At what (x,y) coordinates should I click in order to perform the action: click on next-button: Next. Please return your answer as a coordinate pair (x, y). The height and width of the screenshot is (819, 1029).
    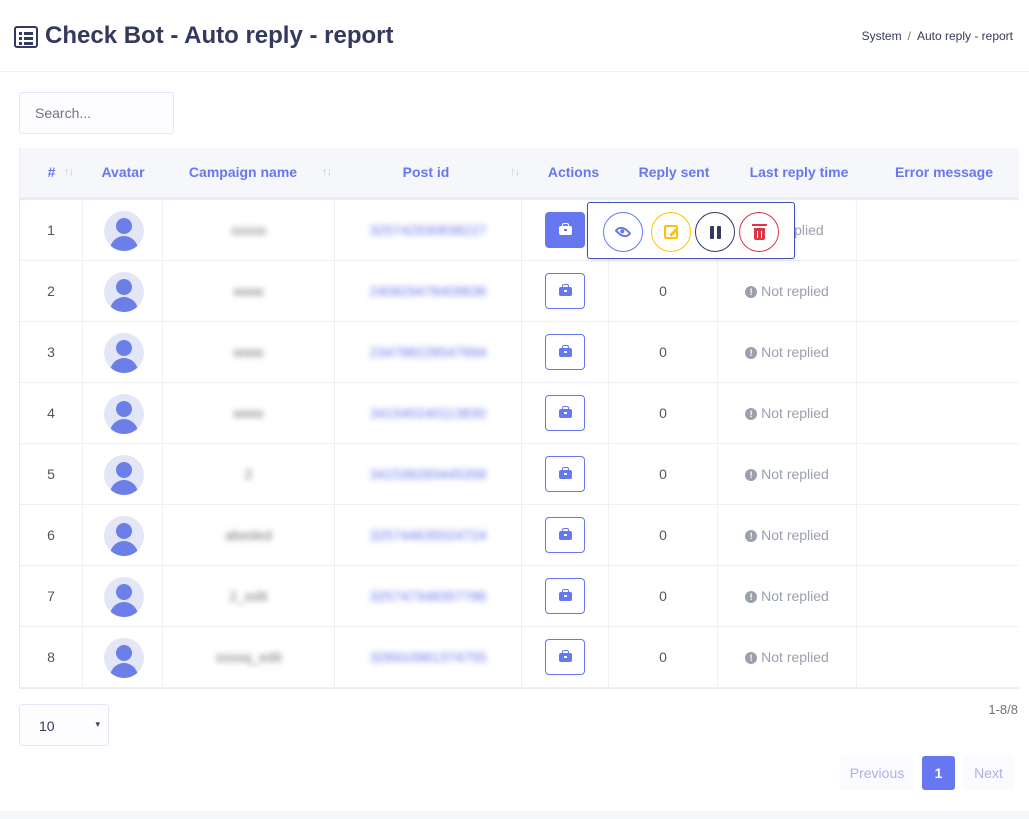
    Looking at the image, I should click on (988, 773).